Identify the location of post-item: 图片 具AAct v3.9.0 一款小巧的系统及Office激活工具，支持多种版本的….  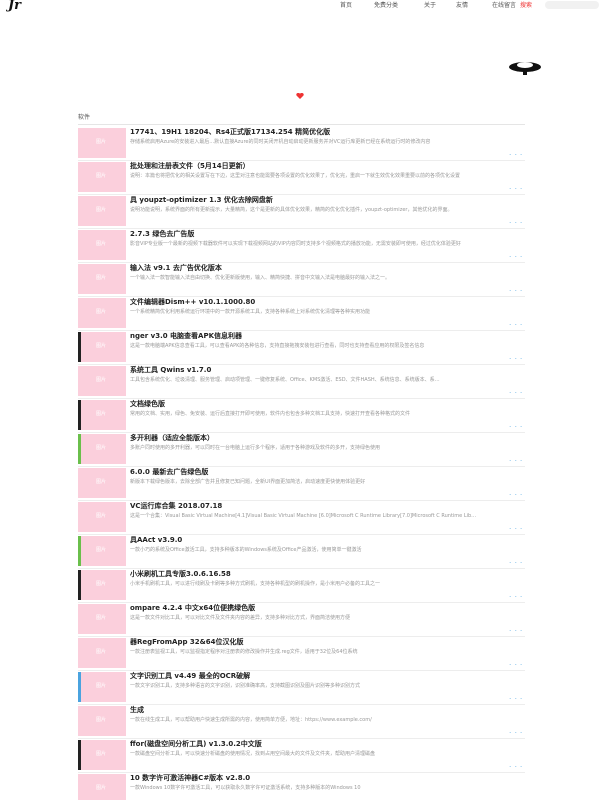
(301, 552).